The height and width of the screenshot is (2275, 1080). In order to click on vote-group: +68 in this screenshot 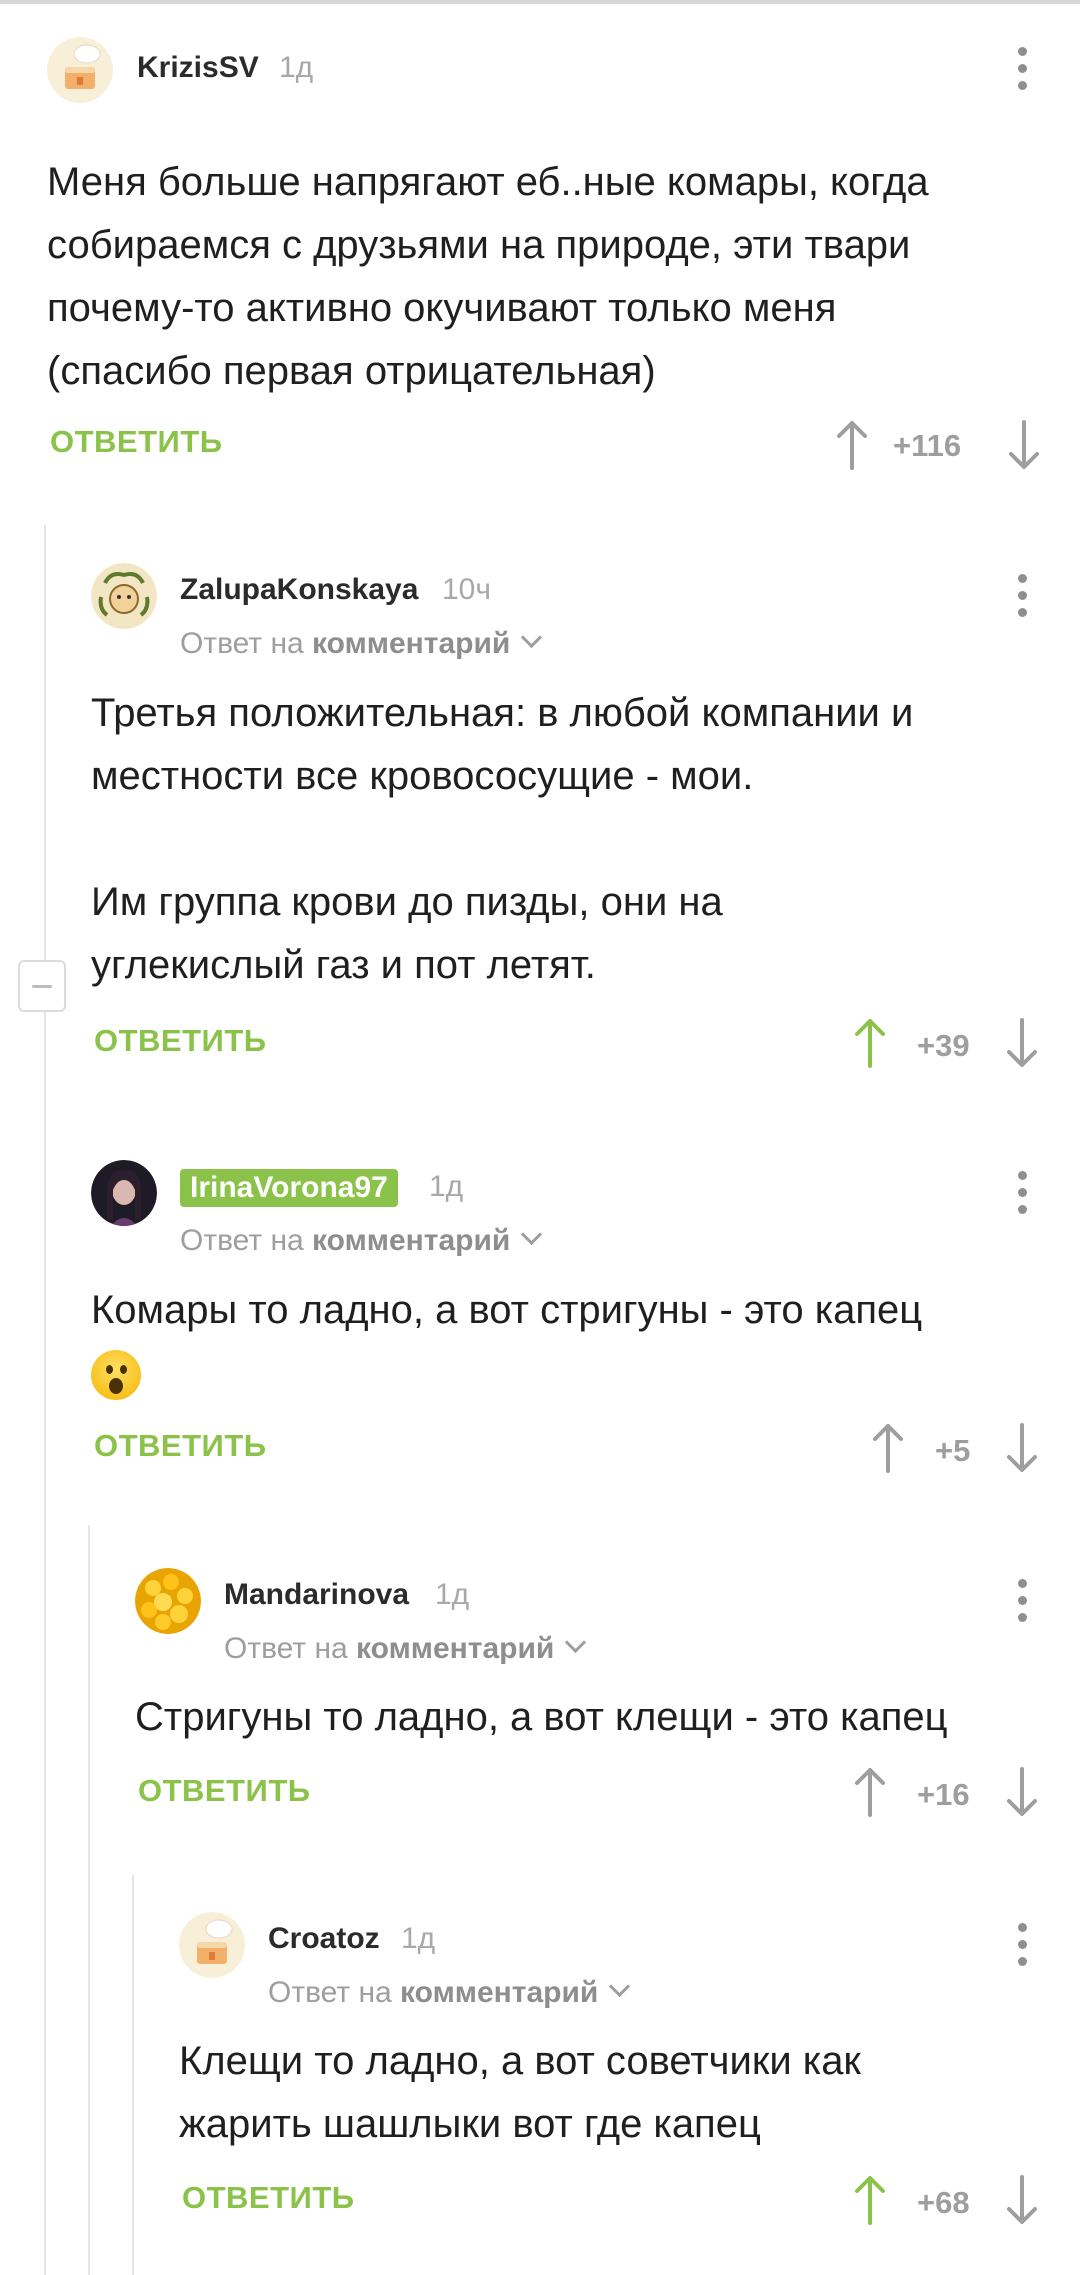, I will do `click(950, 2201)`.